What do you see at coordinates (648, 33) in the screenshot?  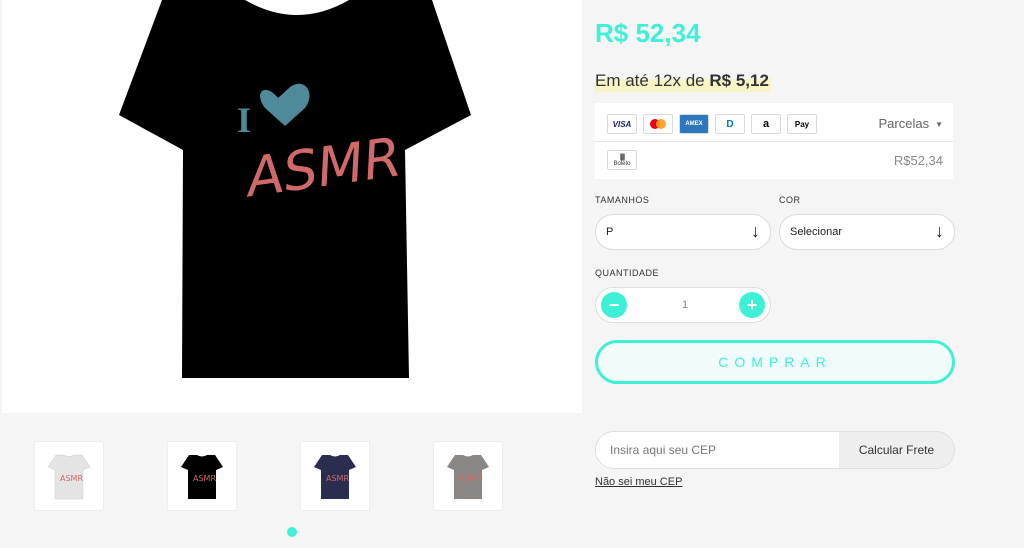 I see `product-price: R$ 52,34` at bounding box center [648, 33].